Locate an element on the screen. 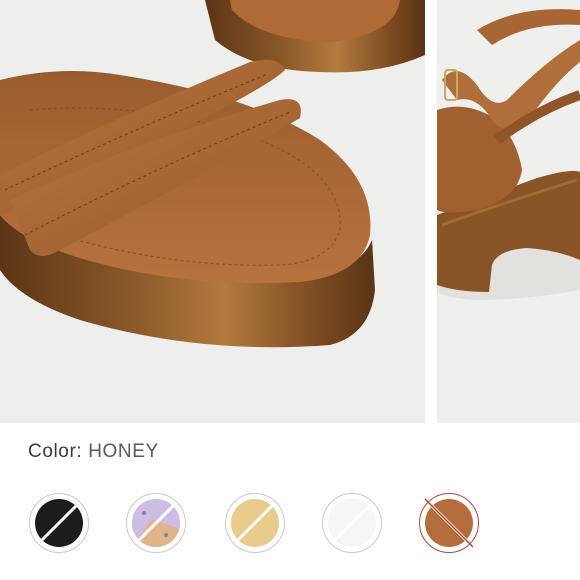 The height and width of the screenshot is (580, 580). swatch-cream is located at coordinates (255, 523).